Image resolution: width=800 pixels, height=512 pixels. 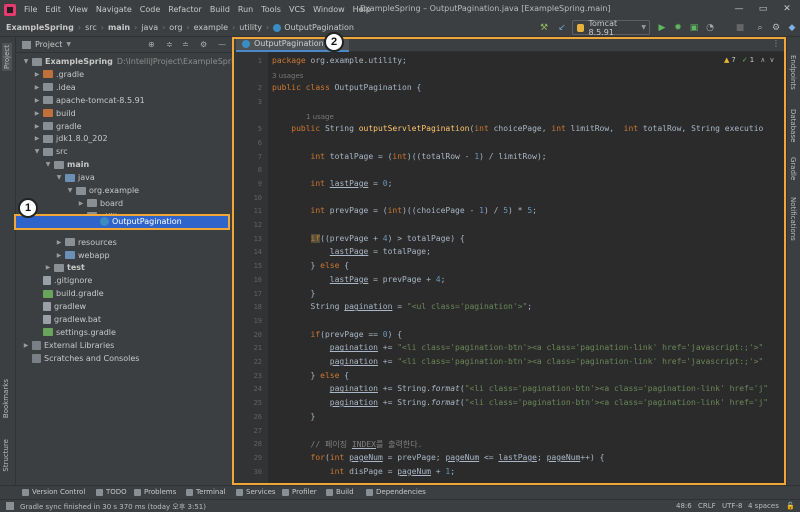 I want to click on profiler-icon: ◔, so click(x=710, y=28).